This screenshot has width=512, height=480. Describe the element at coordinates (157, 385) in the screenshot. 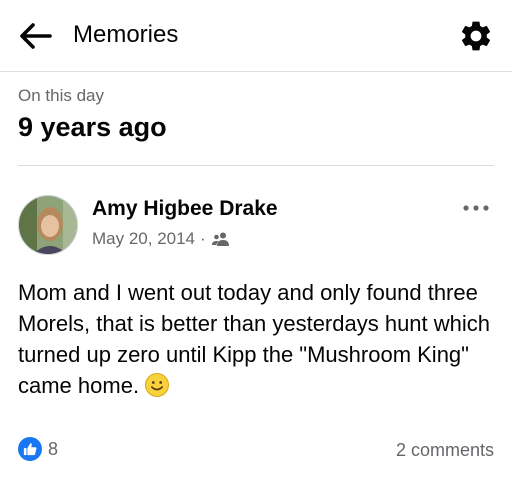

I see `smiling-face-icon` at that location.